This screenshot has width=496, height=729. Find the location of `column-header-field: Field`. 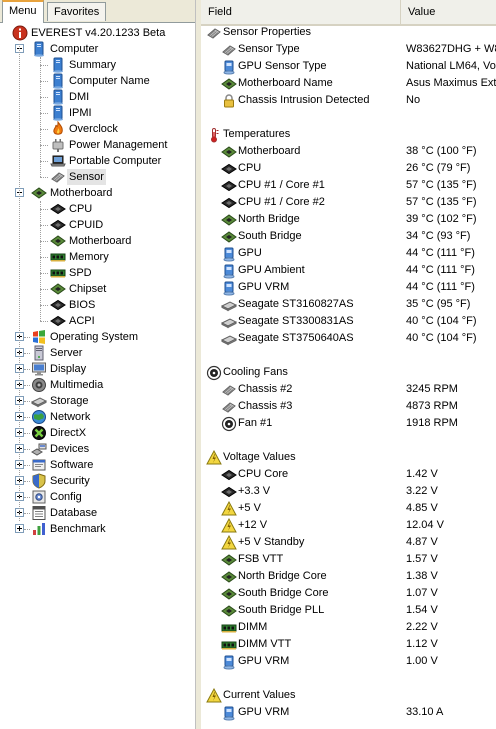

column-header-field: Field is located at coordinates (301, 12).